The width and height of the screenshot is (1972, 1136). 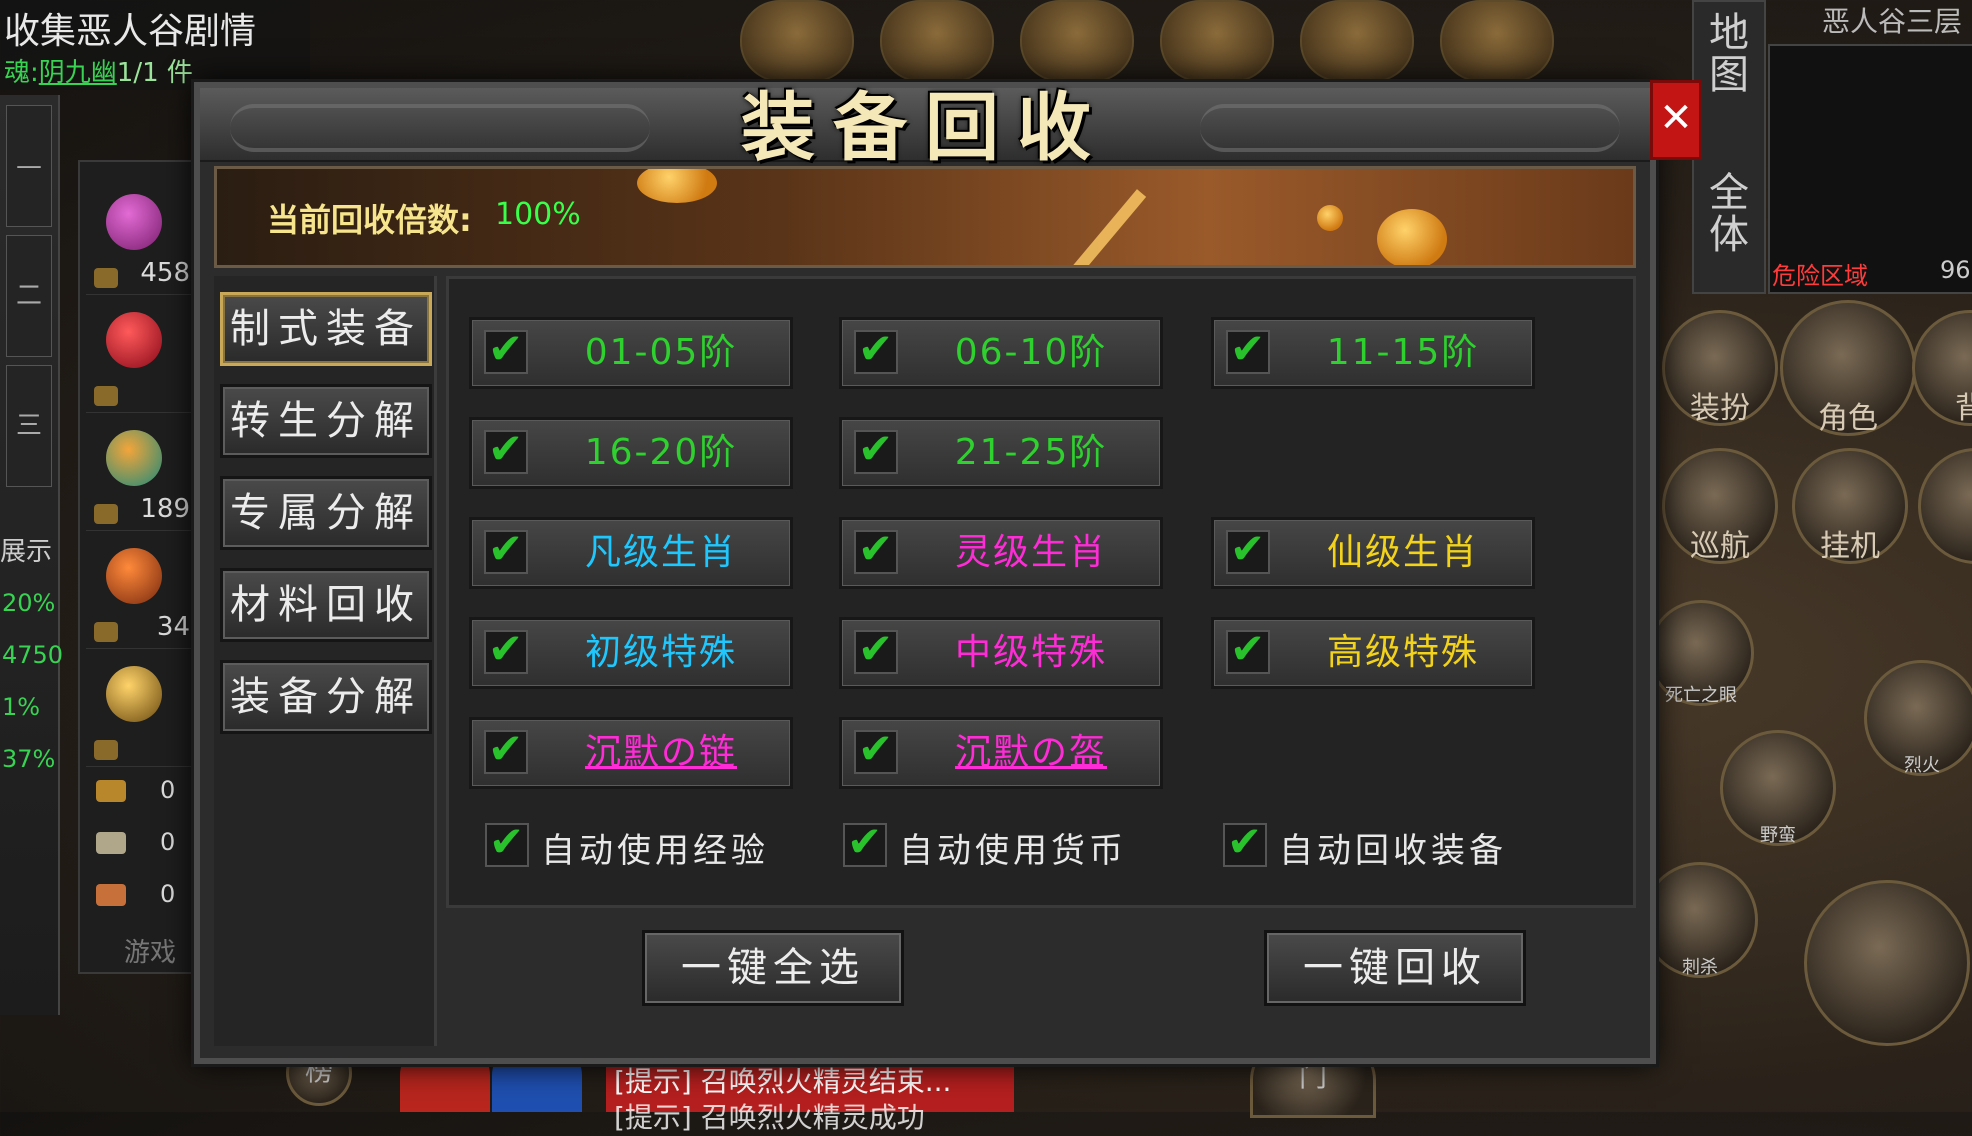 What do you see at coordinates (1217, 41) in the screenshot?
I see `scroll-icon` at bounding box center [1217, 41].